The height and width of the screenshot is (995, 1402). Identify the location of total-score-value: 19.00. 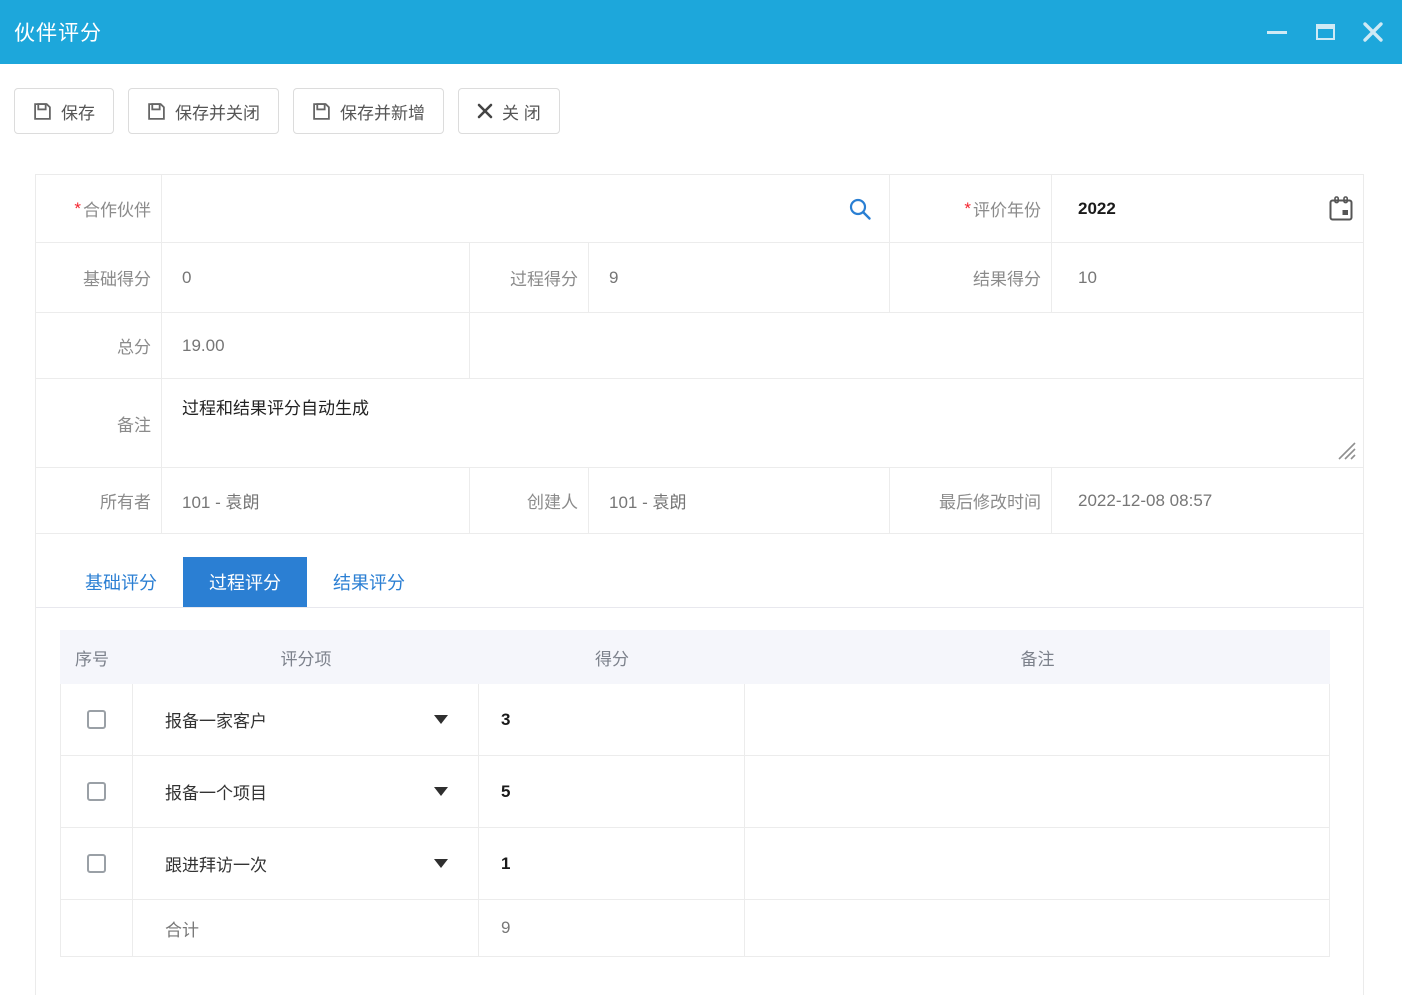
(316, 346).